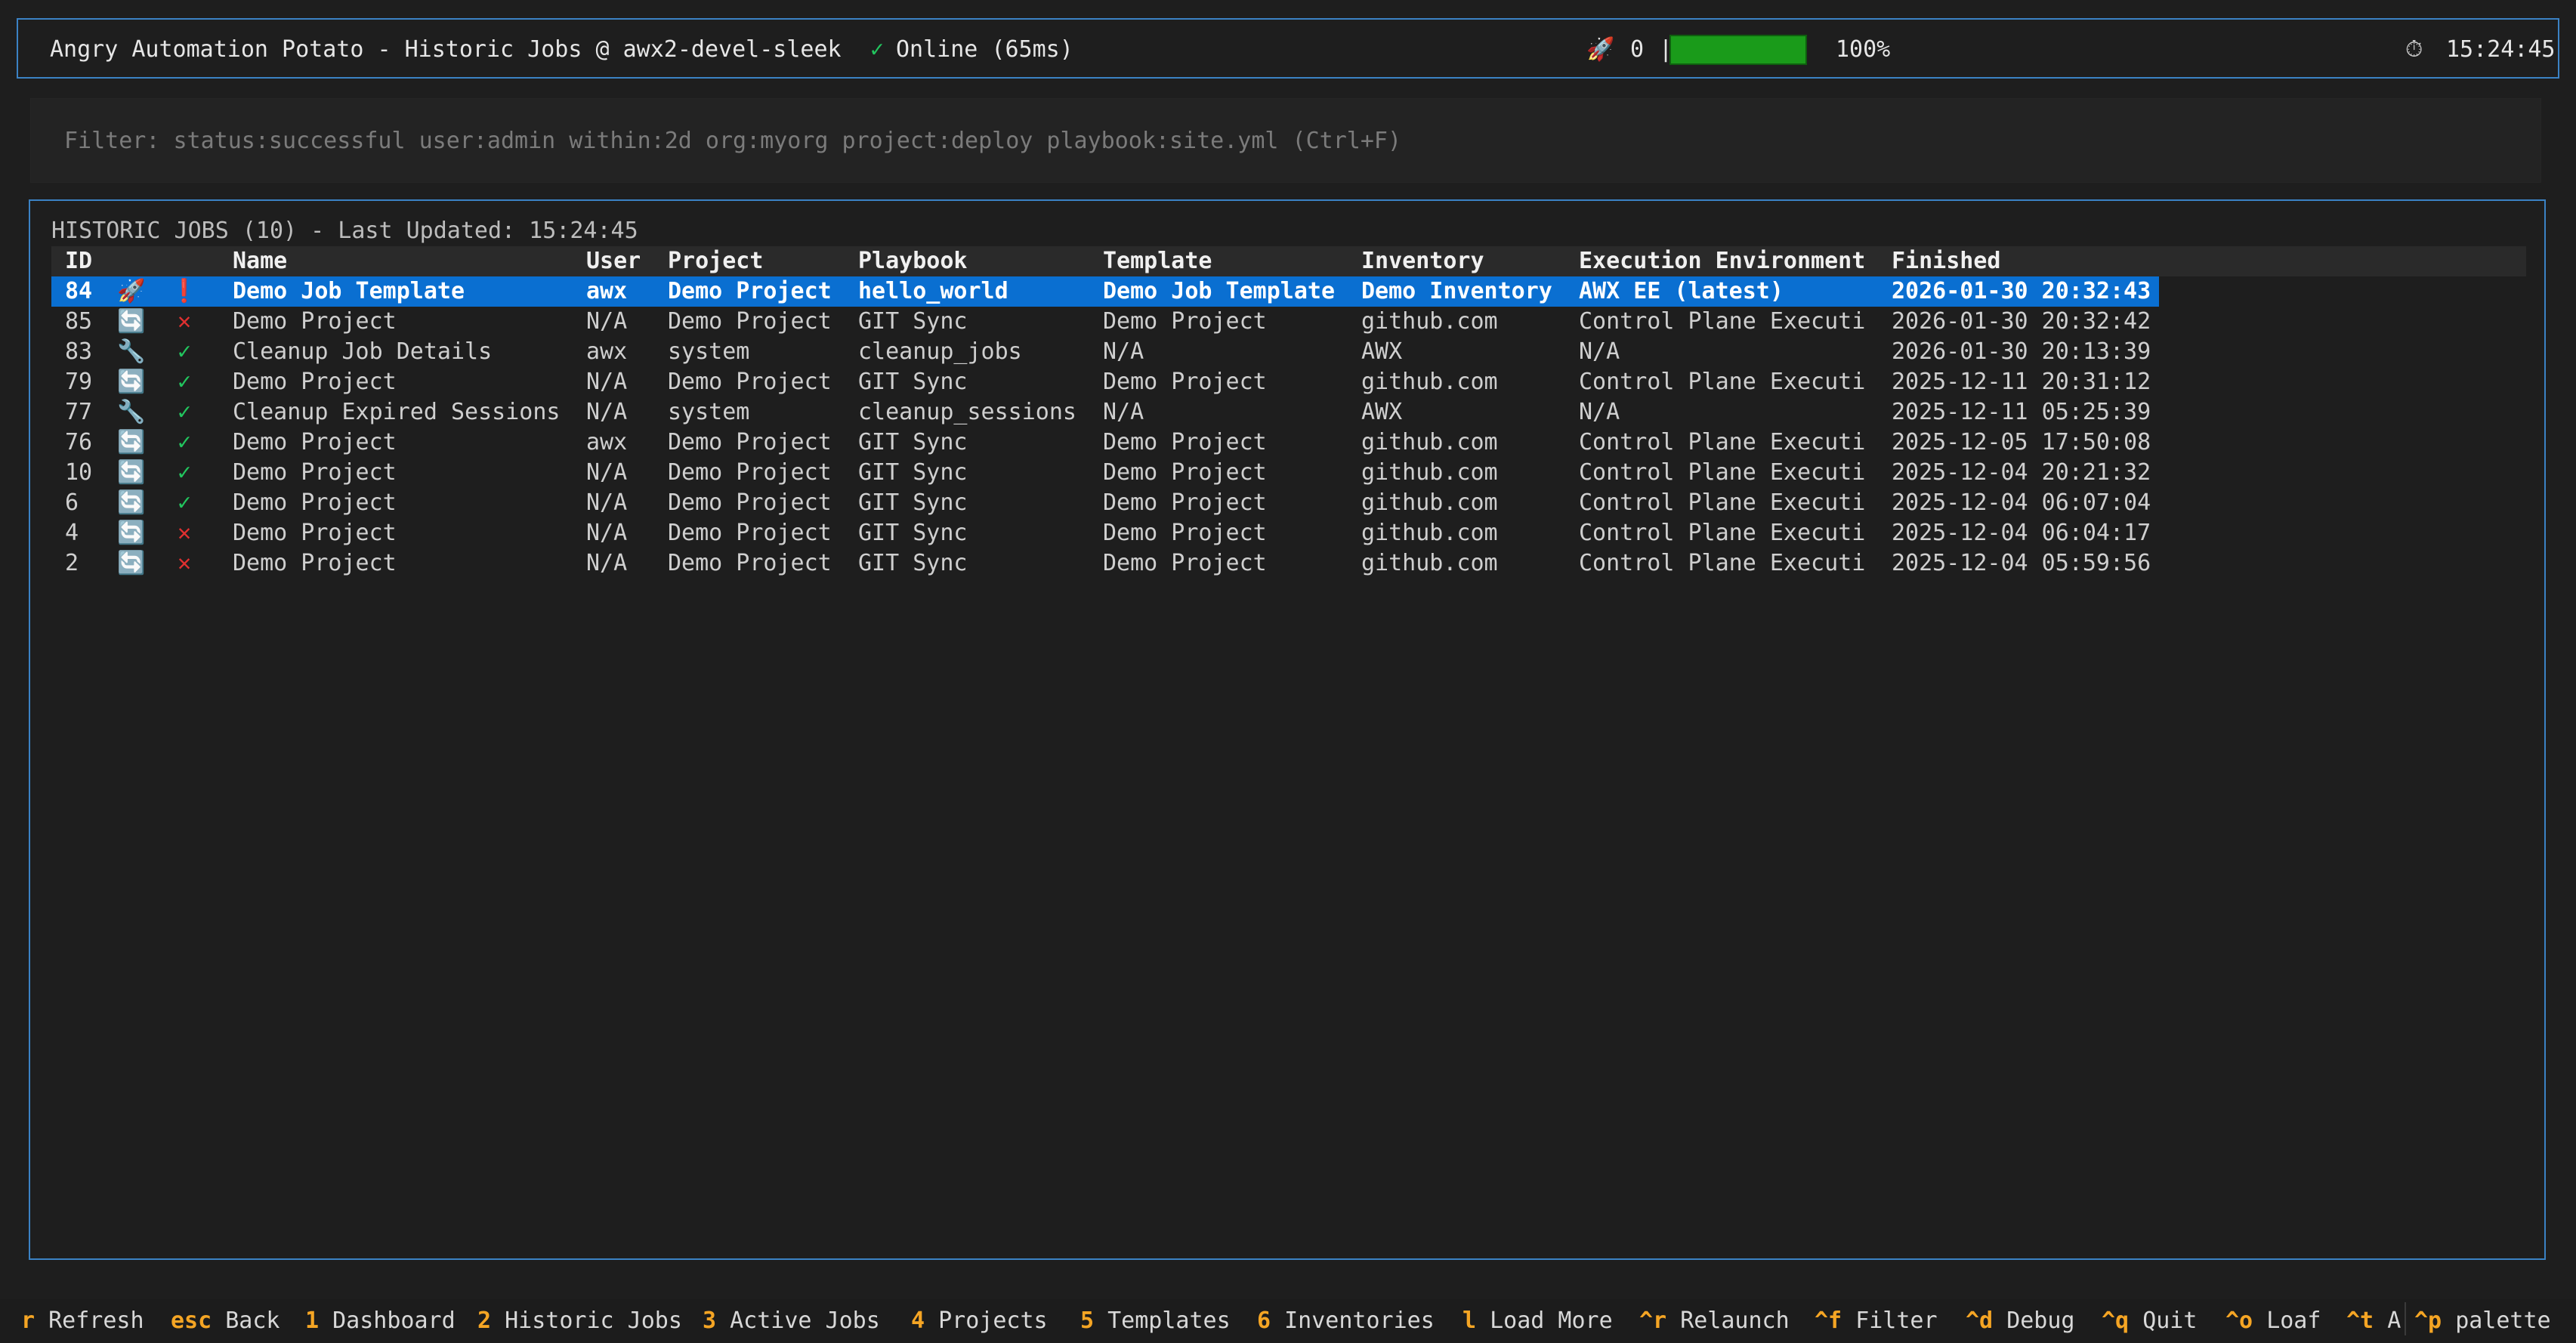 The image size is (2576, 1343). Describe the element at coordinates (2149, 1321) in the screenshot. I see `keybinding-quit: ^q Quit` at that location.